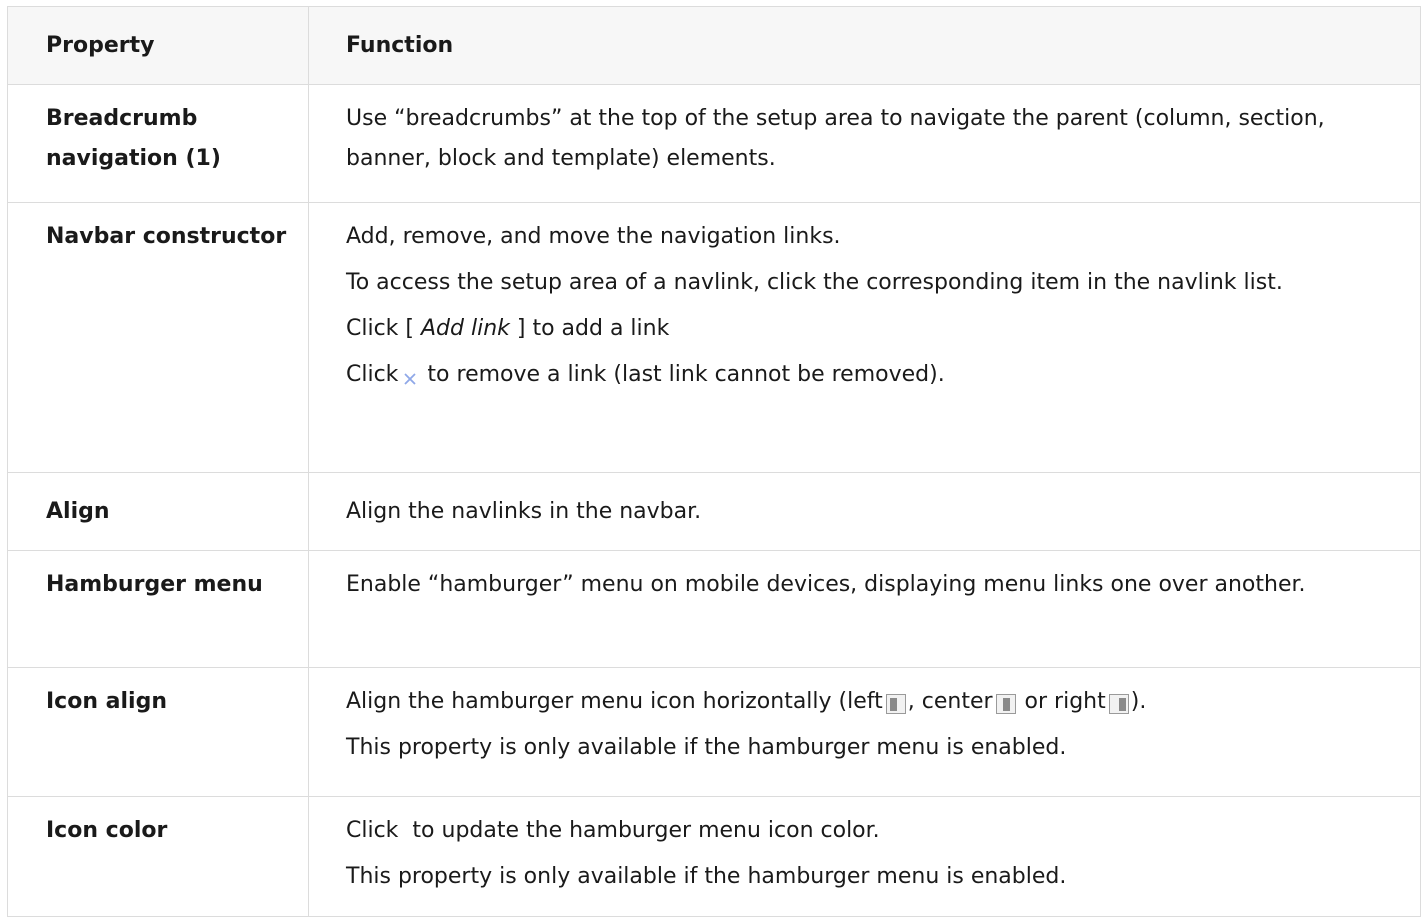  I want to click on text-fragment: ] to add a link, so click(589, 328).